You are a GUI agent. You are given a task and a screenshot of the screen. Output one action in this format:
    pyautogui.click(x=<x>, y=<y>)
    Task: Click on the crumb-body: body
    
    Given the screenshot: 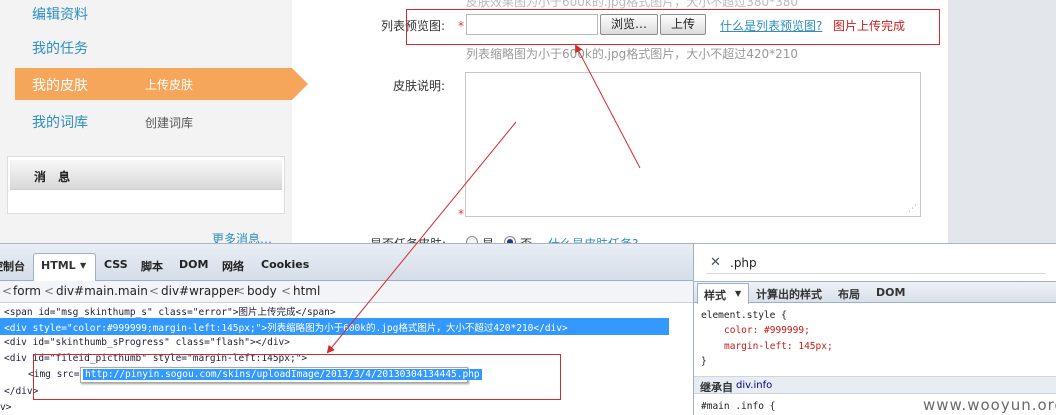 What is the action you would take?
    pyautogui.click(x=262, y=291)
    